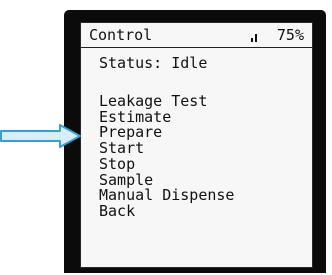  I want to click on arrow-right-icon, so click(40, 136).